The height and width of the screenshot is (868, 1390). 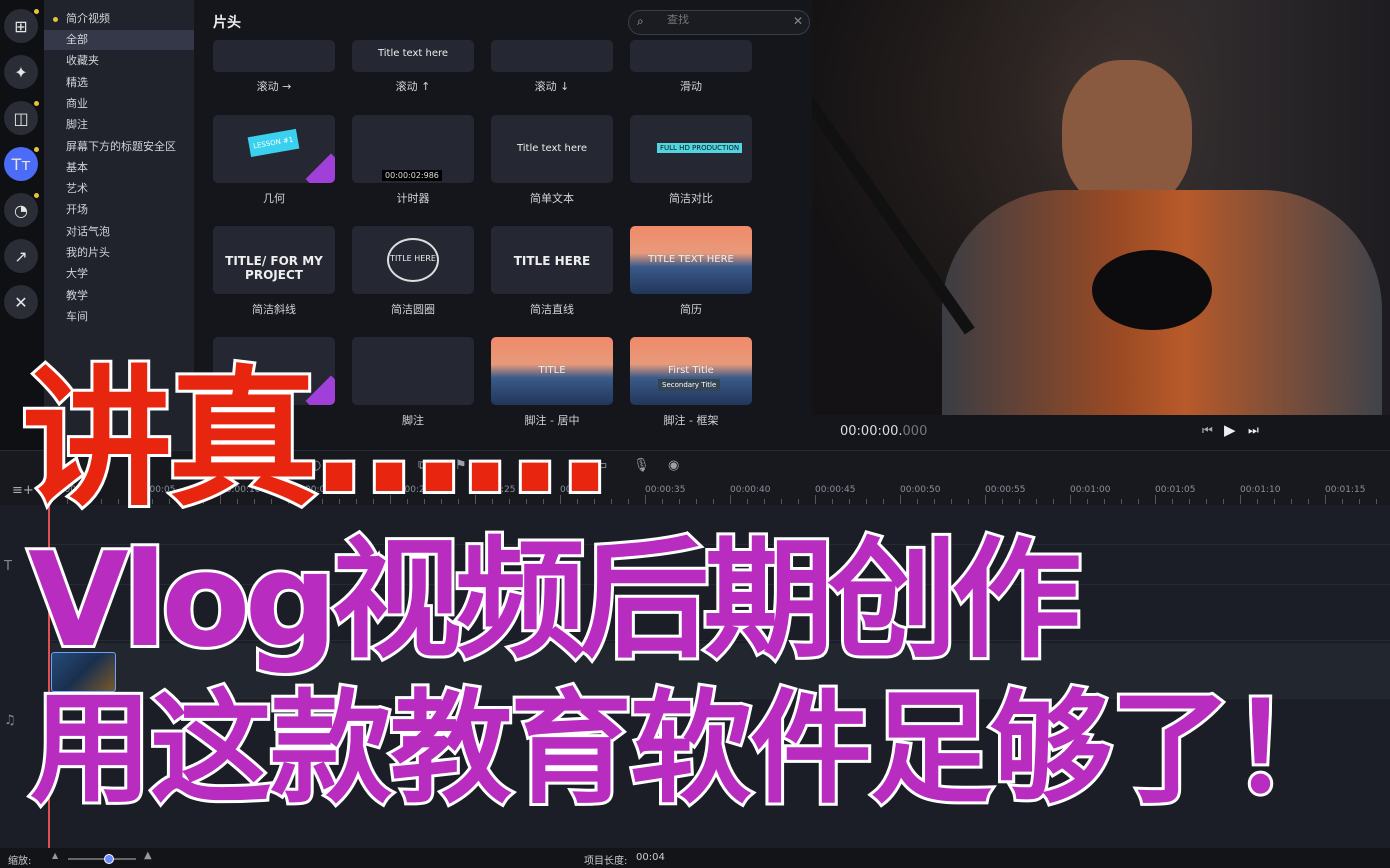 What do you see at coordinates (21, 118) in the screenshot?
I see `transitions-icon: ◫` at bounding box center [21, 118].